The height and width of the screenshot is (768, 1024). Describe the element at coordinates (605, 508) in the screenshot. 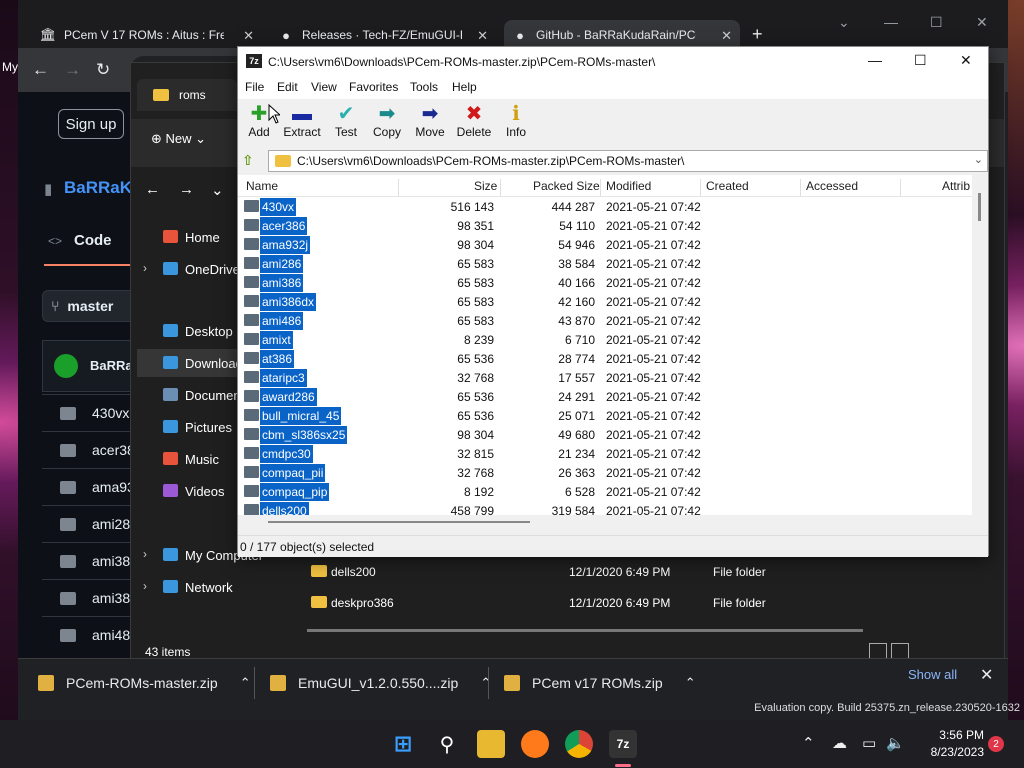

I see `table-row: dells200 458 799 319 584 2021-05-21 07:42` at that location.